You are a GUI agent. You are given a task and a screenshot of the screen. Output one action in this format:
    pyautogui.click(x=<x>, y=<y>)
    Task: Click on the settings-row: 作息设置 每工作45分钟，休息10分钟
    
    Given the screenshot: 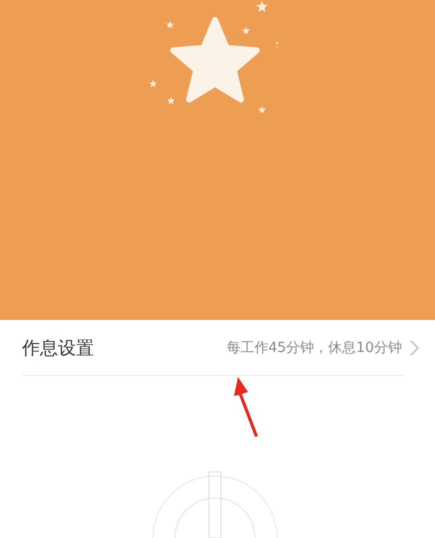 What is the action you would take?
    pyautogui.click(x=217, y=347)
    